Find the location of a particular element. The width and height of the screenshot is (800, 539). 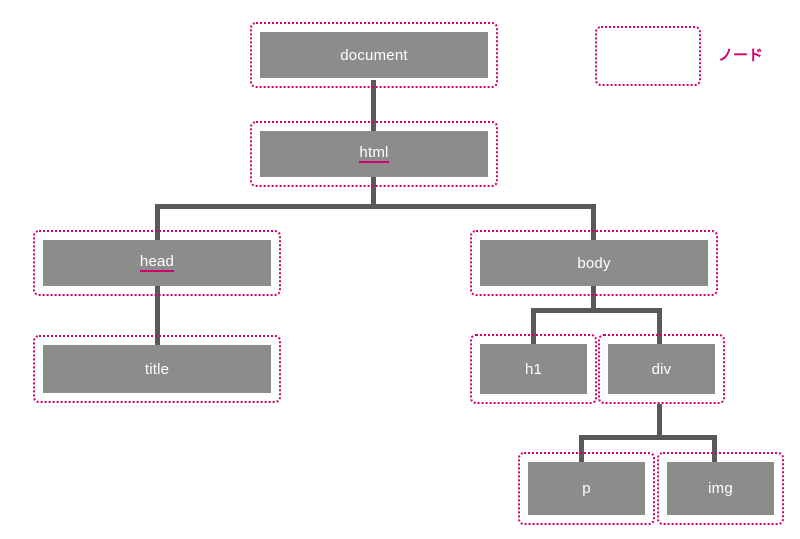

node-label-div: div is located at coordinates (661, 369).